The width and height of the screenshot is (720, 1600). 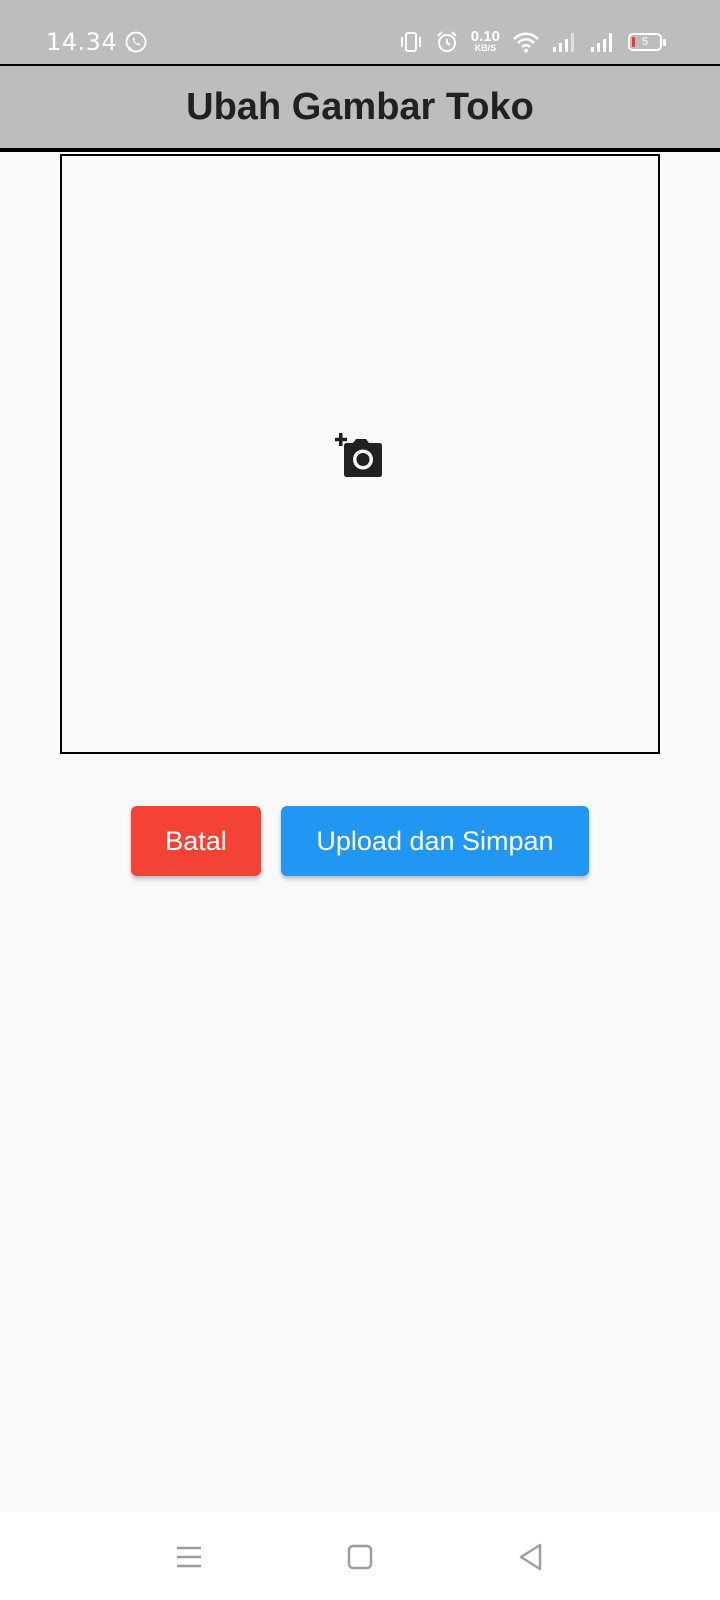 I want to click on status-bar: 14.34 0.10 KB/S 5, so click(x=360, y=32).